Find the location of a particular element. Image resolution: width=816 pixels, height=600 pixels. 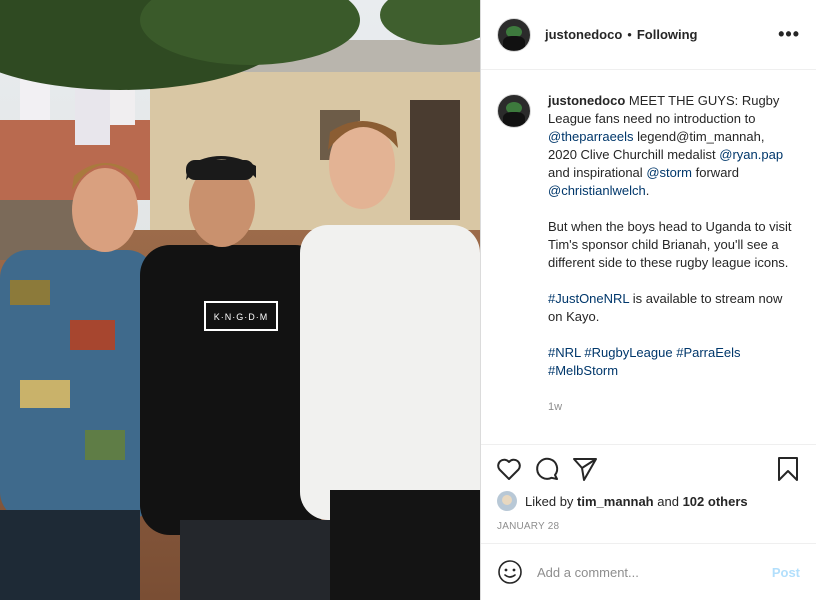

likes-line: Liked by tim_mannah and 102 others is located at coordinates (622, 501).